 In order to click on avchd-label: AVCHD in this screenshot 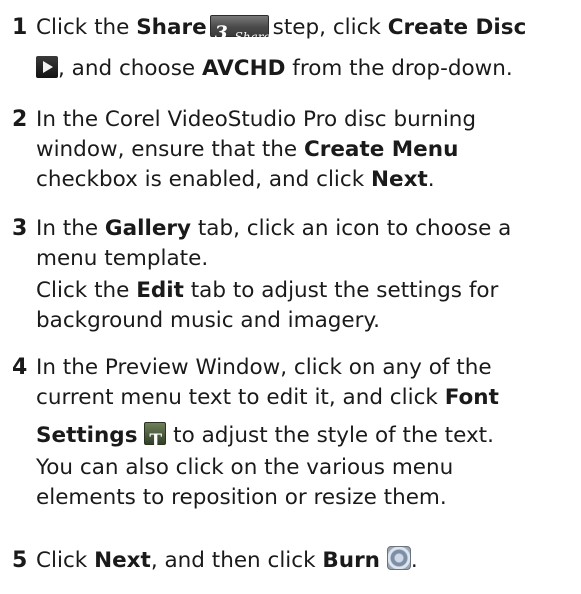, I will do `click(243, 68)`.